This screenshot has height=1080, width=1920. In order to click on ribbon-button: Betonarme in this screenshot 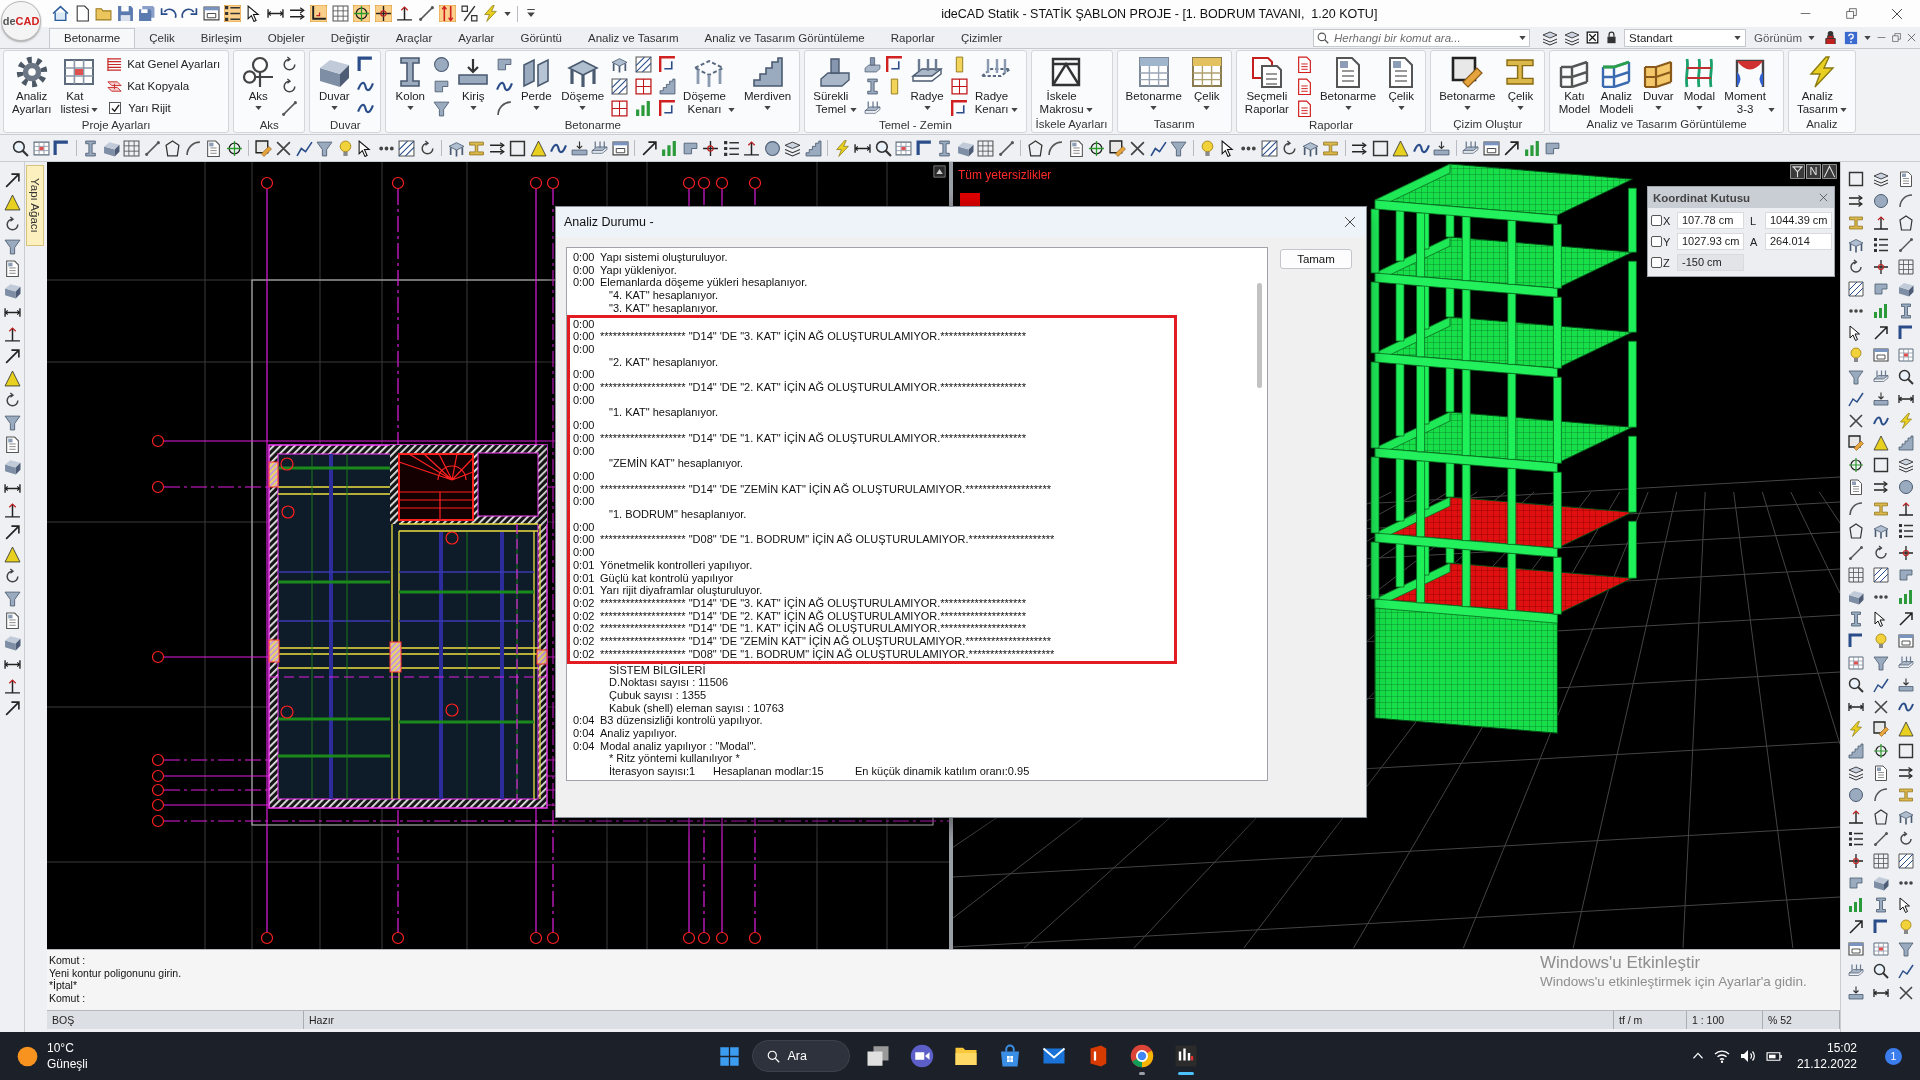, I will do `click(1467, 80)`.